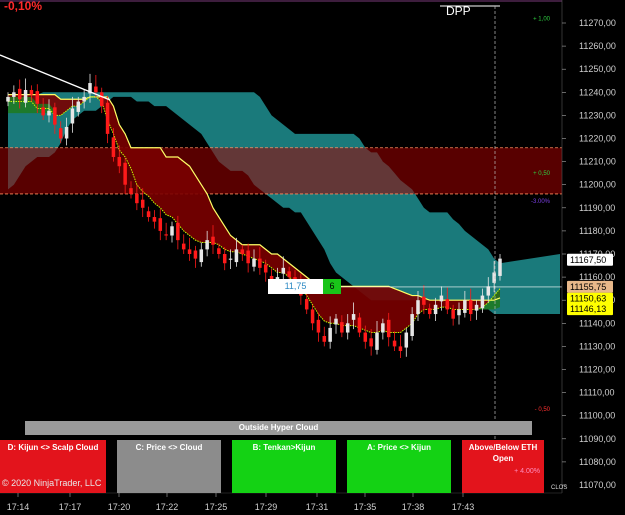 The width and height of the screenshot is (625, 515). Describe the element at coordinates (295, 286) in the screenshot. I see `value-tag: 11,75` at that location.